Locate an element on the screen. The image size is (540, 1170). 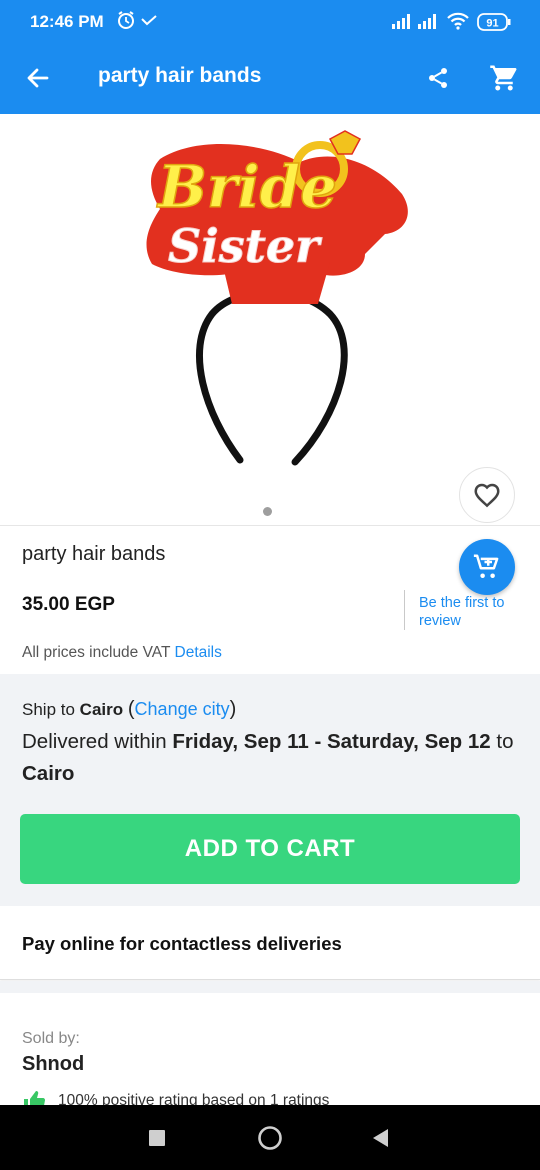
quick-add-to-cart-button is located at coordinates (487, 567).